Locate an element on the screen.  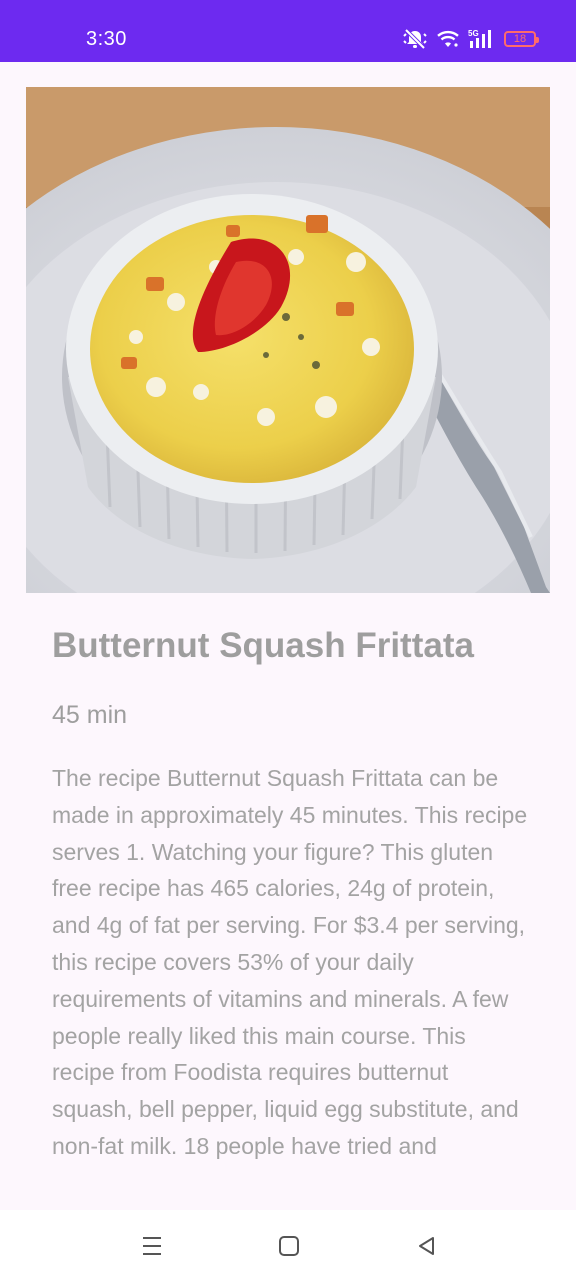
recipe-ready-time: 45 min is located at coordinates (90, 715).